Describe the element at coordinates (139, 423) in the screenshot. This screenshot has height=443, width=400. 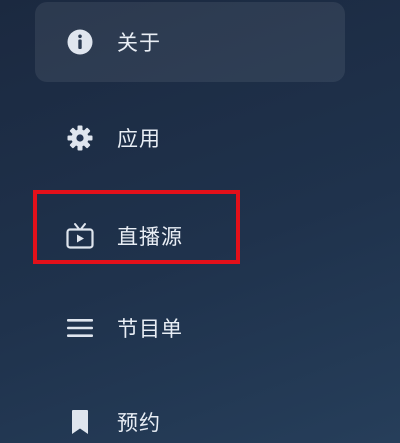
I see `menu-item-label: 预约` at that location.